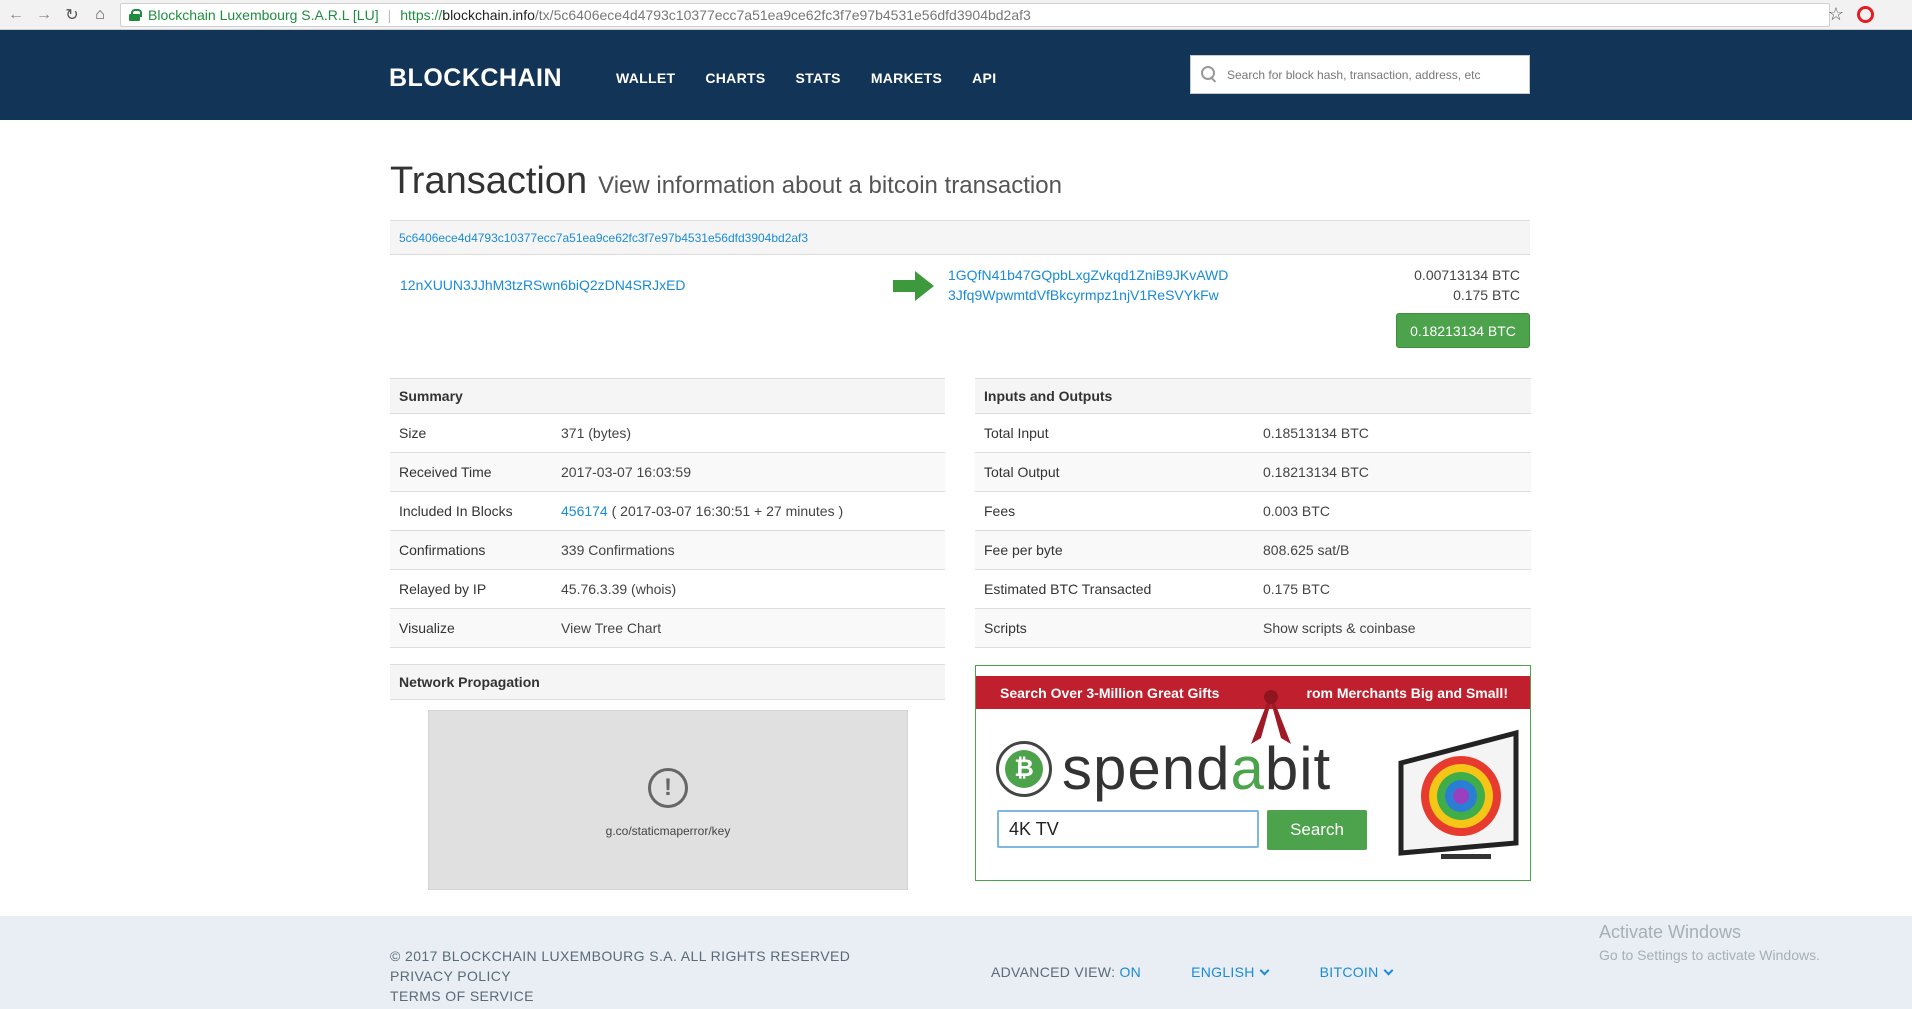 The height and width of the screenshot is (1009, 1912). I want to click on footer-settings: ADVANCED VIEW: ON ENGLISH BITCOIN, so click(1192, 972).